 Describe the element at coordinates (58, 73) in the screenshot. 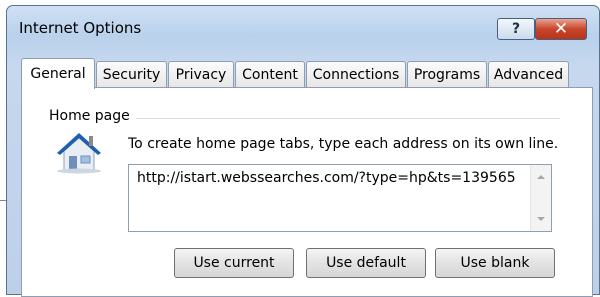

I see `tab-general: General` at that location.